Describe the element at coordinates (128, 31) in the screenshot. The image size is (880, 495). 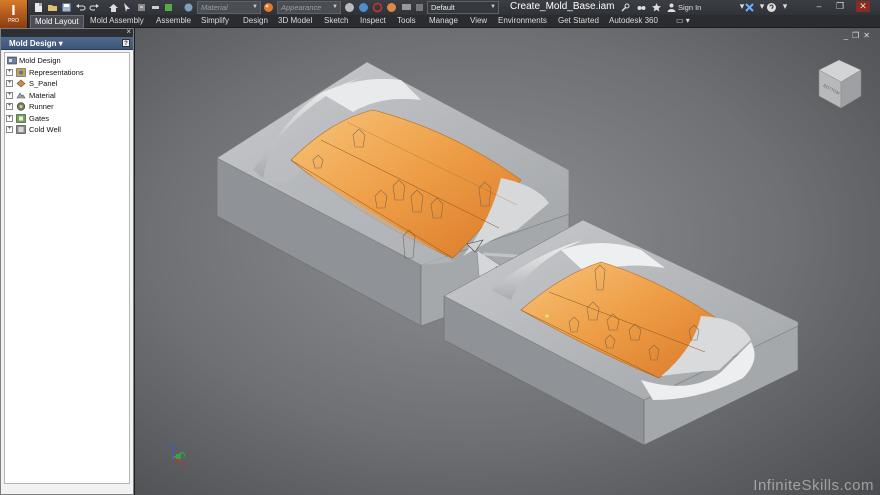
I see `close-icon: ×` at that location.